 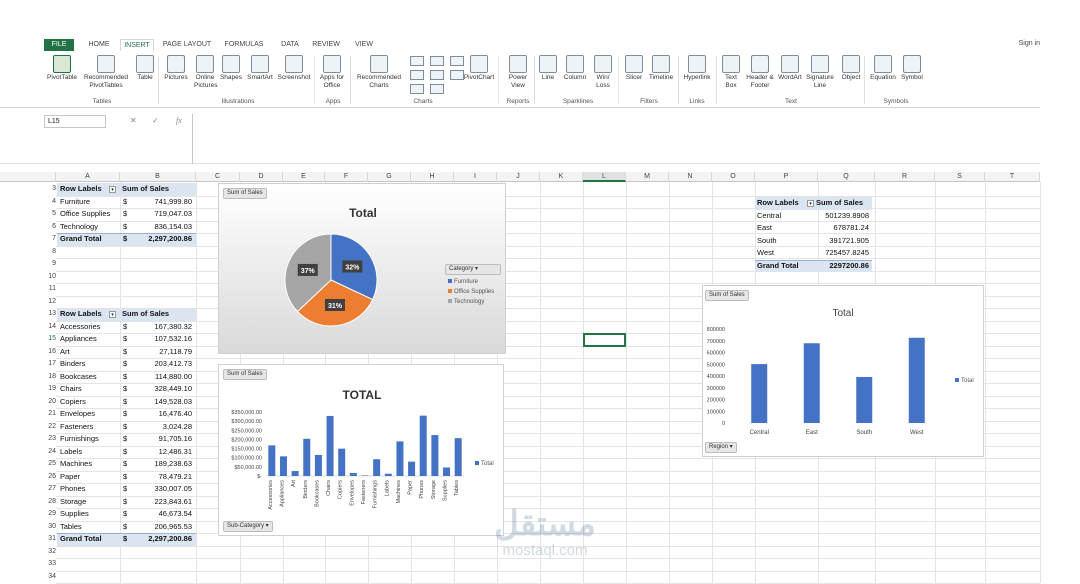 What do you see at coordinates (883, 68) in the screenshot?
I see `ribbon-btn-equation: Equation` at bounding box center [883, 68].